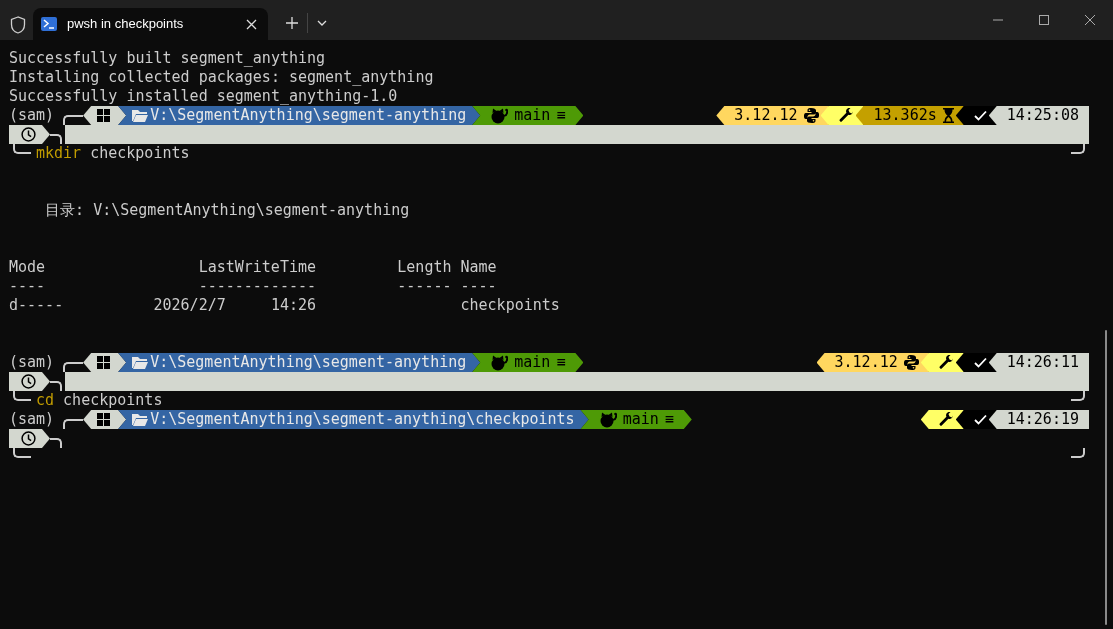 The height and width of the screenshot is (629, 1113). I want to click on table-cell: 2026/2/7 14:26, so click(235, 305).